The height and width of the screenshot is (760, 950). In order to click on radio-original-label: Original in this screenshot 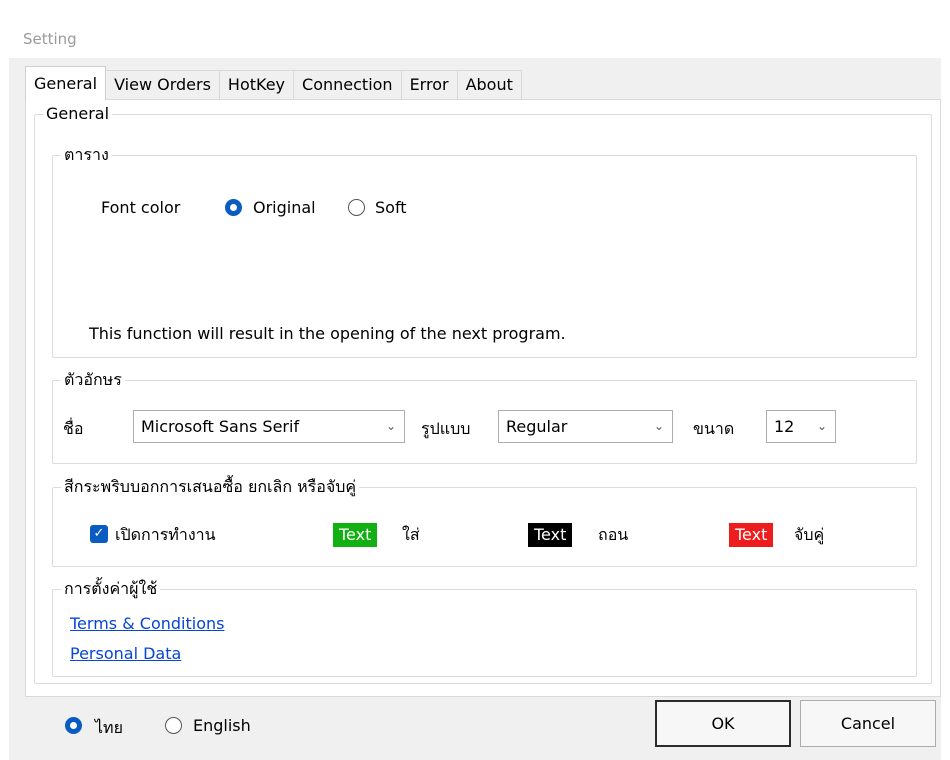, I will do `click(284, 207)`.